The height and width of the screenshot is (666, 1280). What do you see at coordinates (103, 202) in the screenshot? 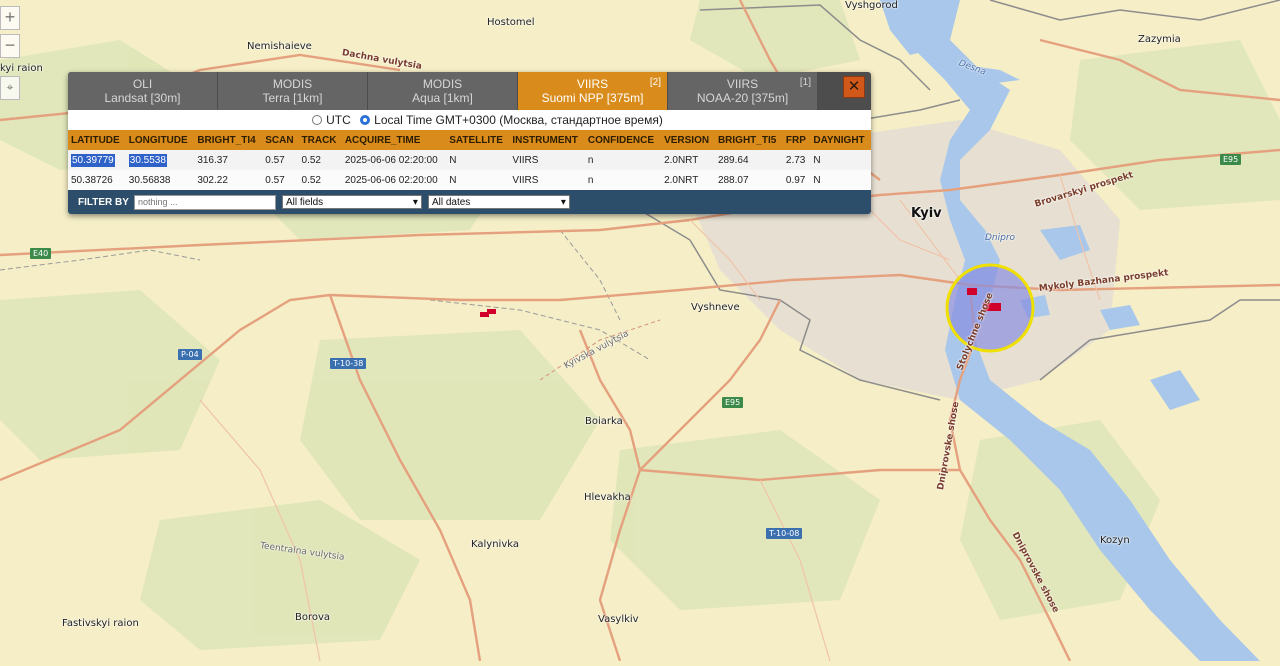
I see `filter-label: FILTER BY` at bounding box center [103, 202].